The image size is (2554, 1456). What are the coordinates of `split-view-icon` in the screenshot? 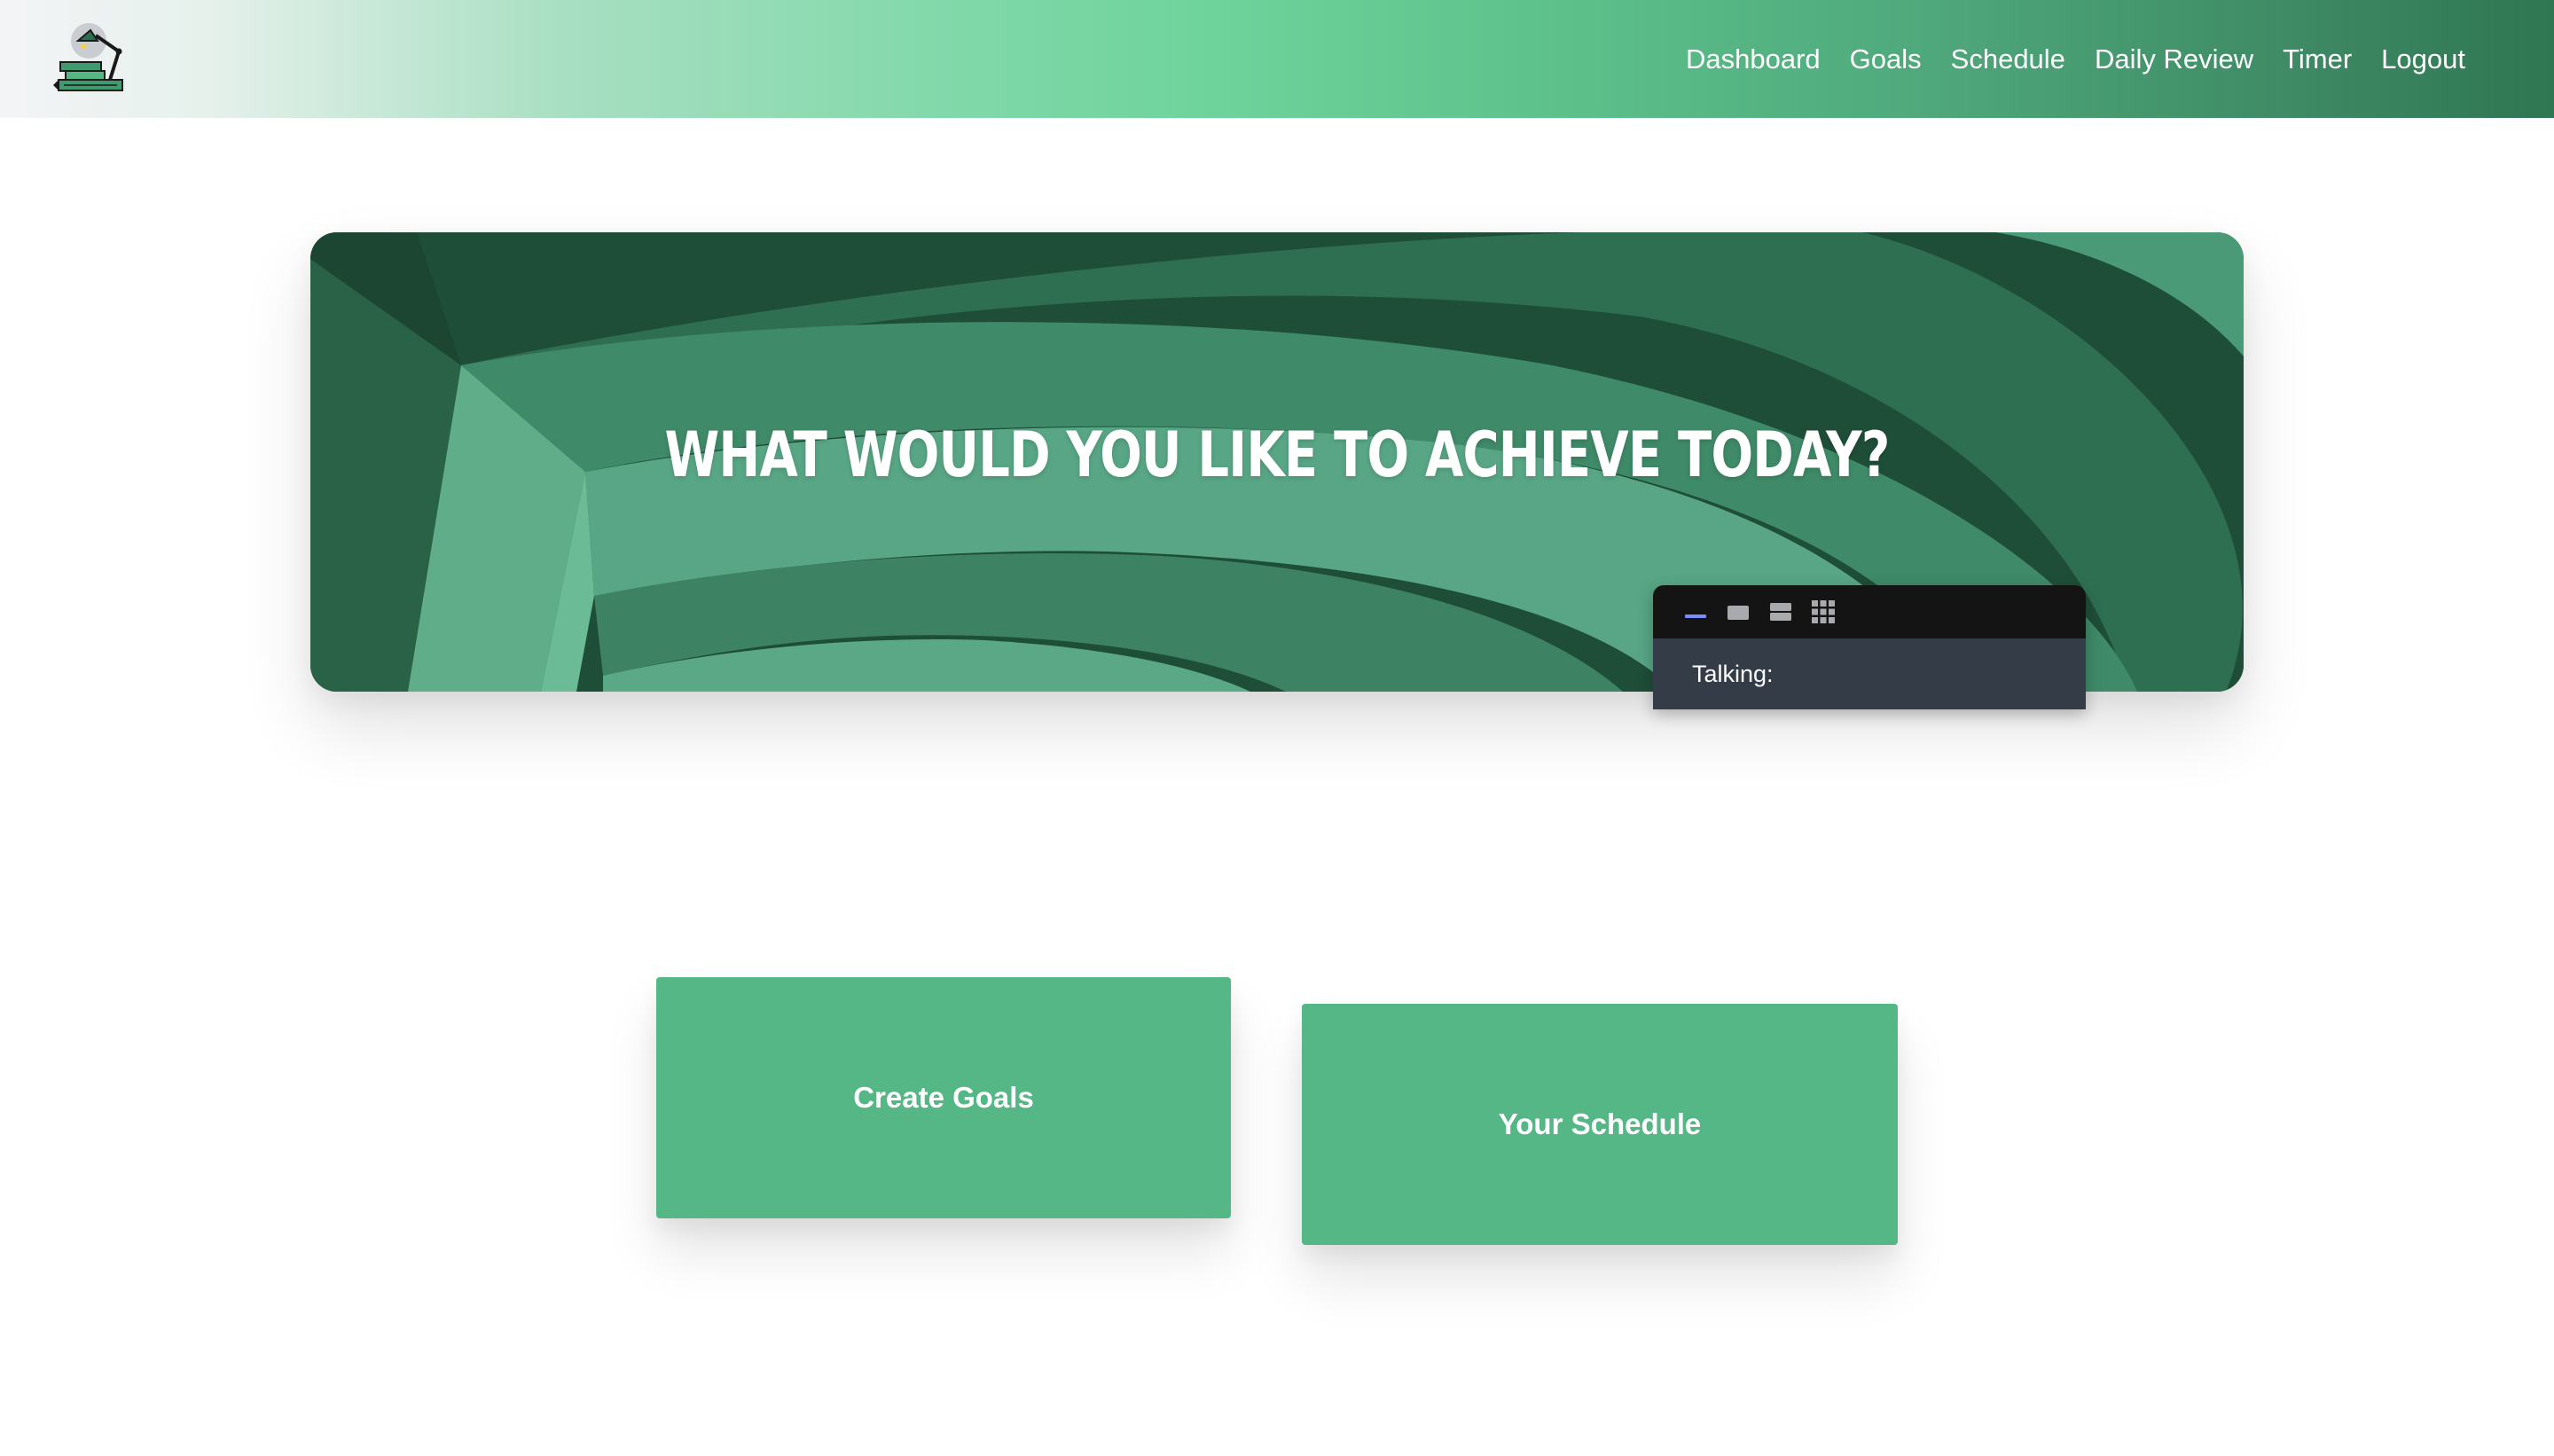 It's located at (1780, 611).